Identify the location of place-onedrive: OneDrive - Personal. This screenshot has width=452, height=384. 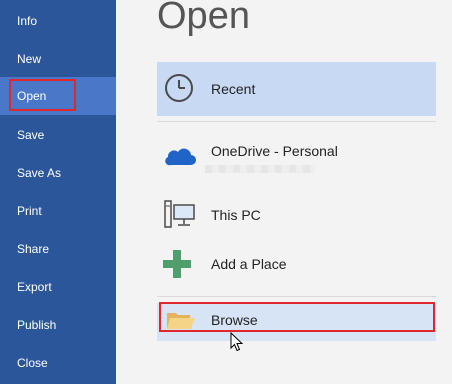
(296, 159).